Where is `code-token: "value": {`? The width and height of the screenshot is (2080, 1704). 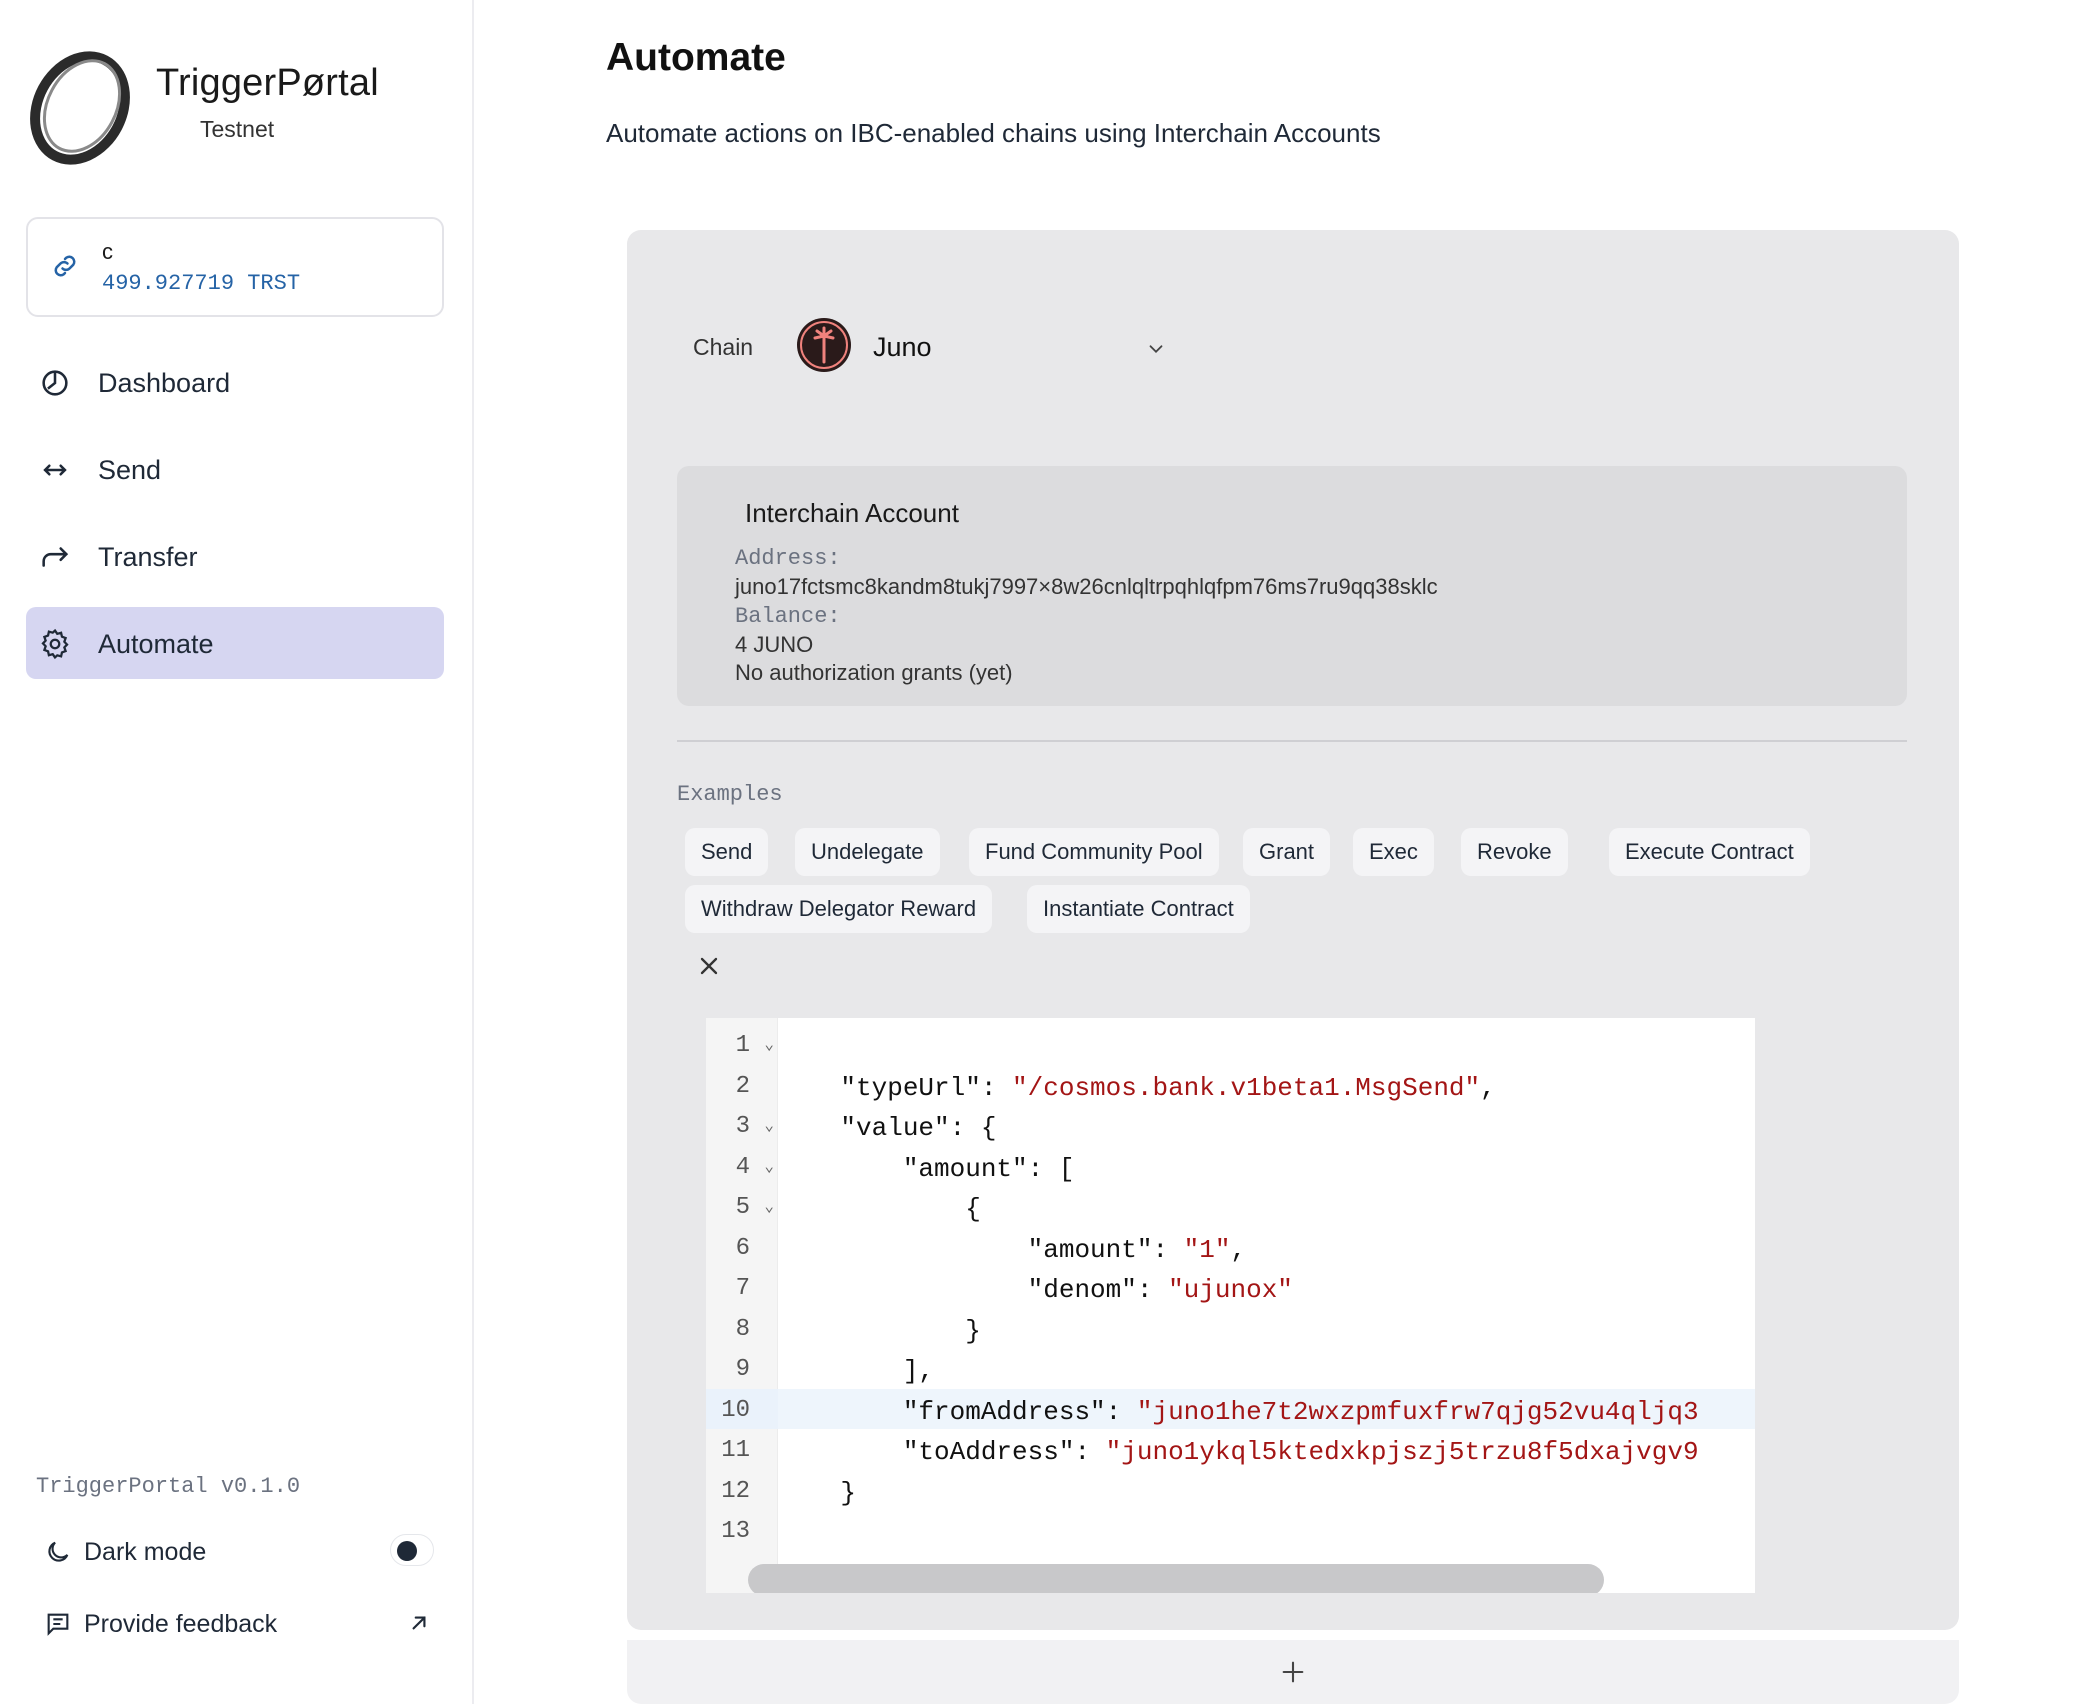
code-token: "value": { is located at coordinates (887, 1128).